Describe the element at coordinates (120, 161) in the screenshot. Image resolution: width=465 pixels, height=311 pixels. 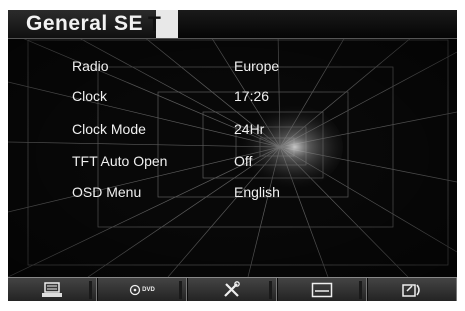
I see `setting-label: TFT Auto Open` at that location.